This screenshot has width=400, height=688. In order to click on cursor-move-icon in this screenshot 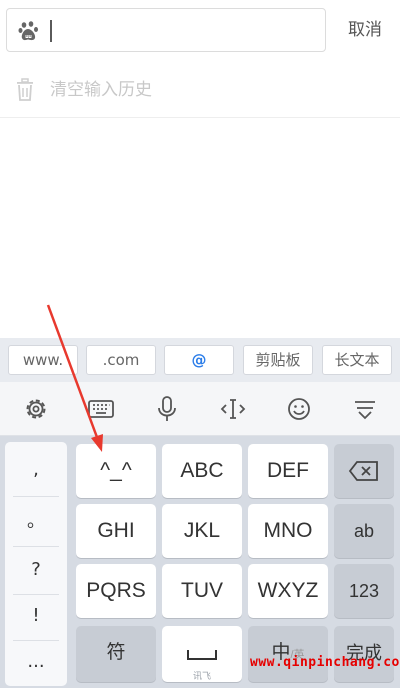, I will do `click(233, 409)`.